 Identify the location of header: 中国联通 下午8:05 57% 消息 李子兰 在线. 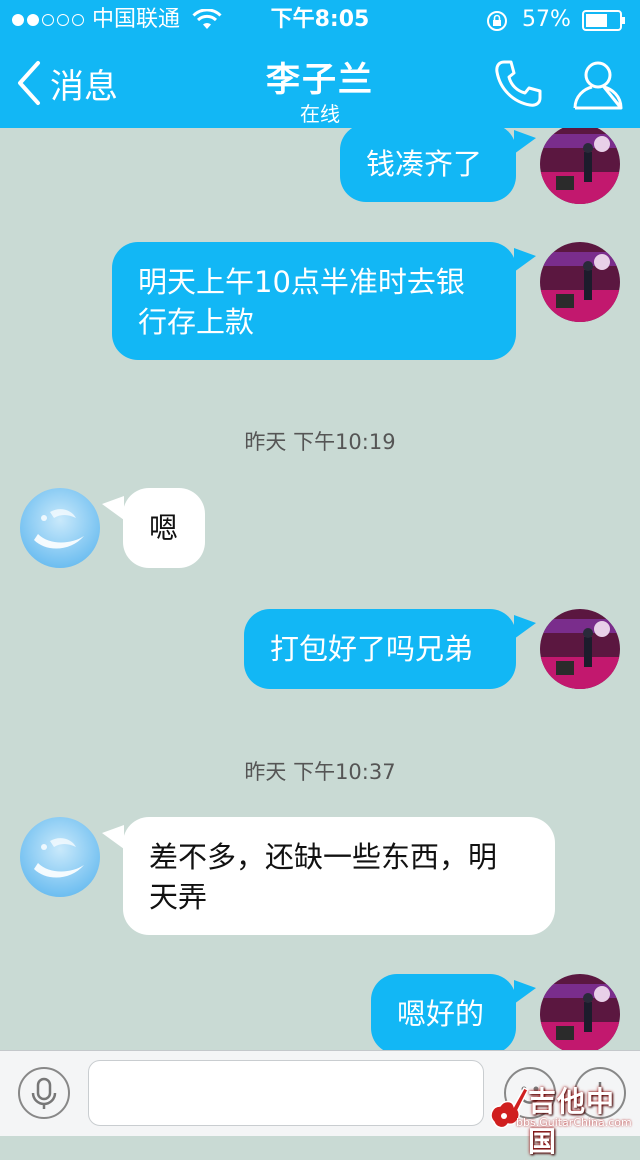
(320, 64).